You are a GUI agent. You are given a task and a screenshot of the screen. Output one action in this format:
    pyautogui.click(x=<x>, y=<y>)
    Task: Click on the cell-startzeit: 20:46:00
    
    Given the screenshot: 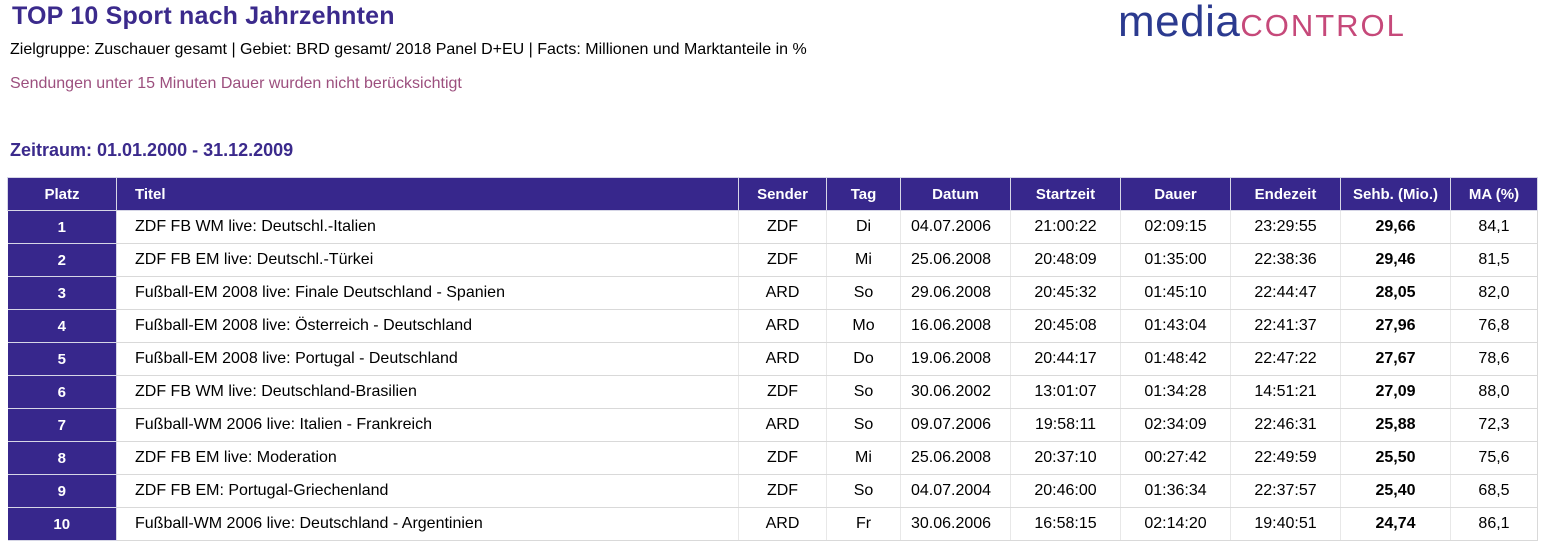 What is the action you would take?
    pyautogui.click(x=1065, y=491)
    